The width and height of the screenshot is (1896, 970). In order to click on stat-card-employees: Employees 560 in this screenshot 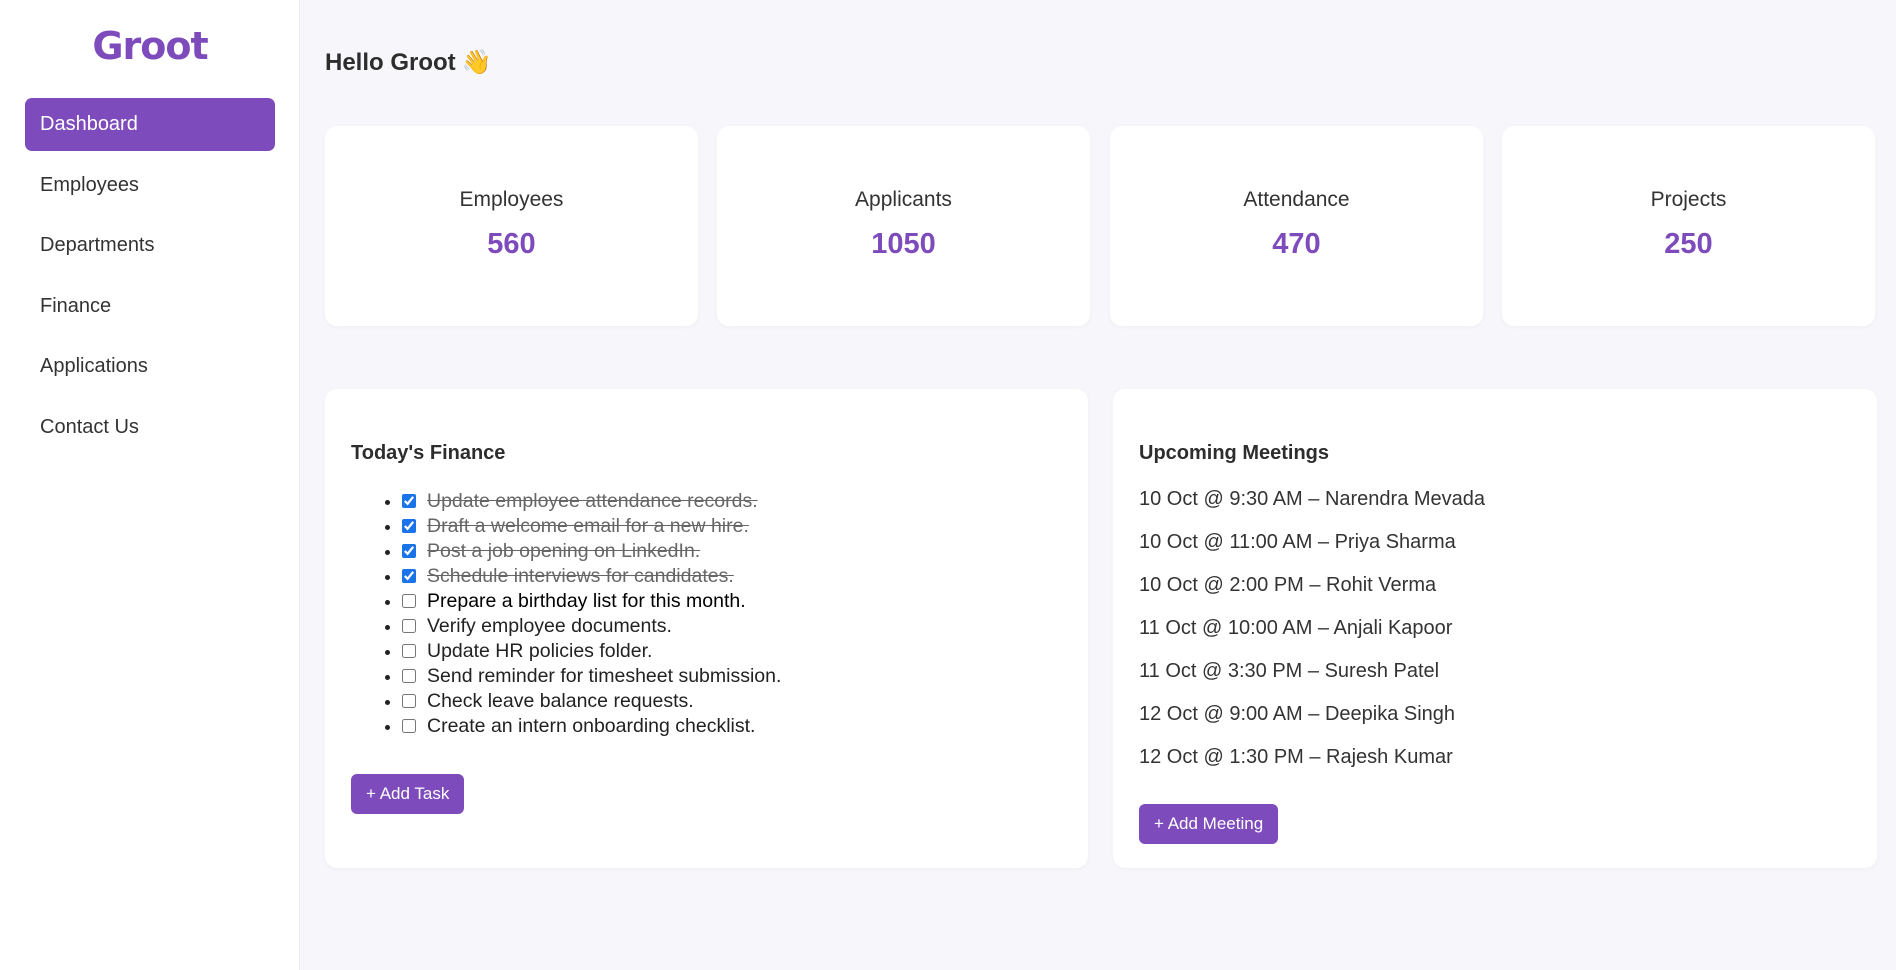, I will do `click(511, 226)`.